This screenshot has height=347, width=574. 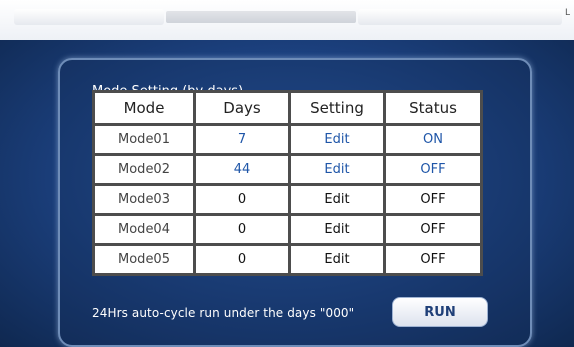 What do you see at coordinates (144, 259) in the screenshot?
I see `mode-cell: Mode05` at bounding box center [144, 259].